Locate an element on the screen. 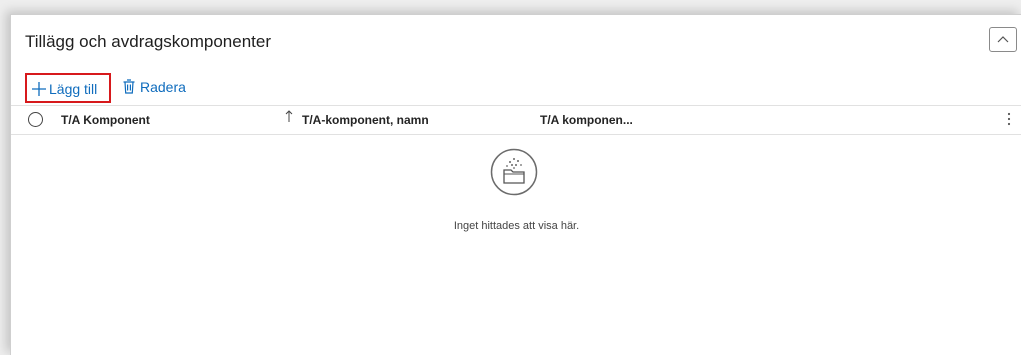 Image resolution: width=1021 pixels, height=355 pixels. add-button-label: Lägg till is located at coordinates (73, 89).